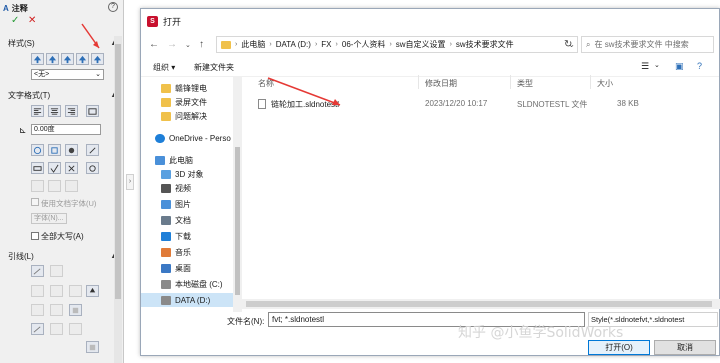 This screenshot has height=363, width=720. What do you see at coordinates (92, 347) in the screenshot?
I see `leader-attach-button` at bounding box center [92, 347].